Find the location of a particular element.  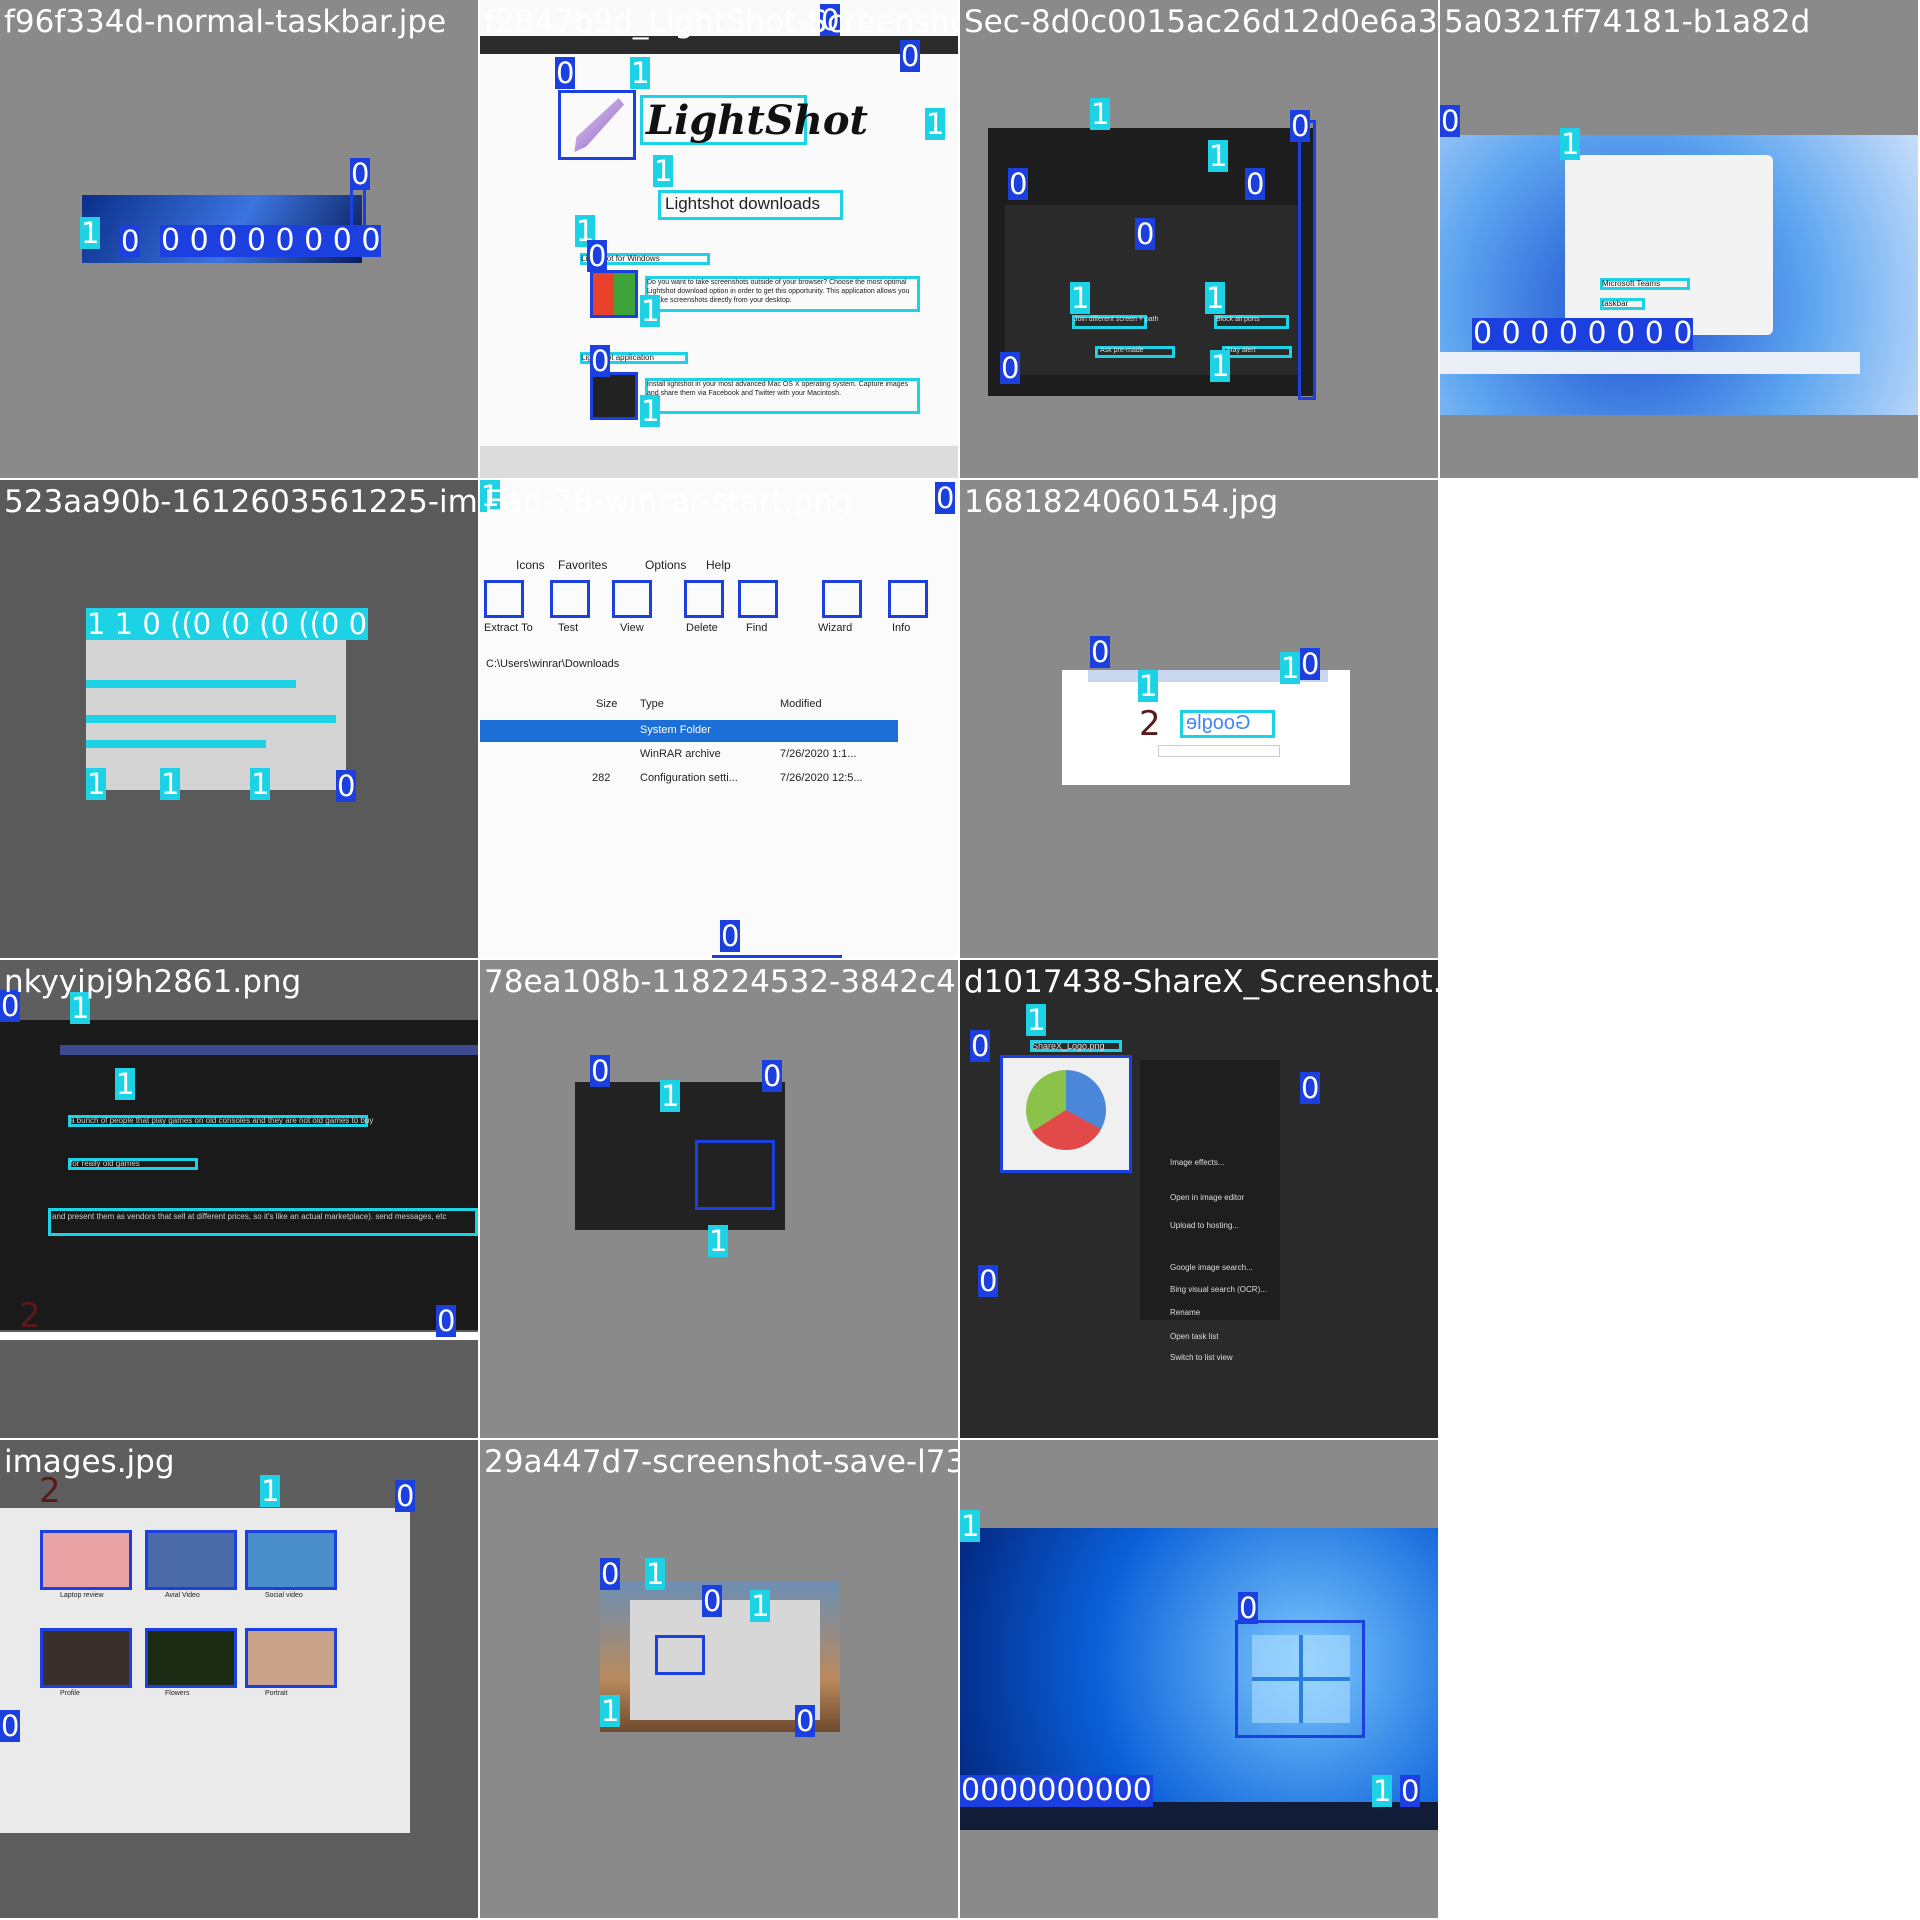

card-caption: Profile is located at coordinates (70, 1693).